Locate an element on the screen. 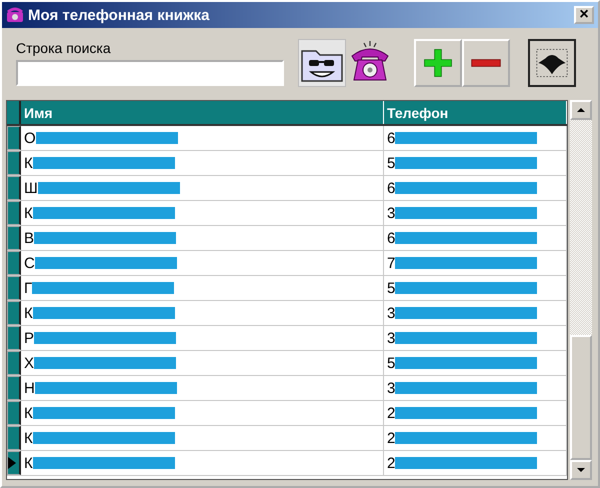  phone-icon is located at coordinates (15, 15).